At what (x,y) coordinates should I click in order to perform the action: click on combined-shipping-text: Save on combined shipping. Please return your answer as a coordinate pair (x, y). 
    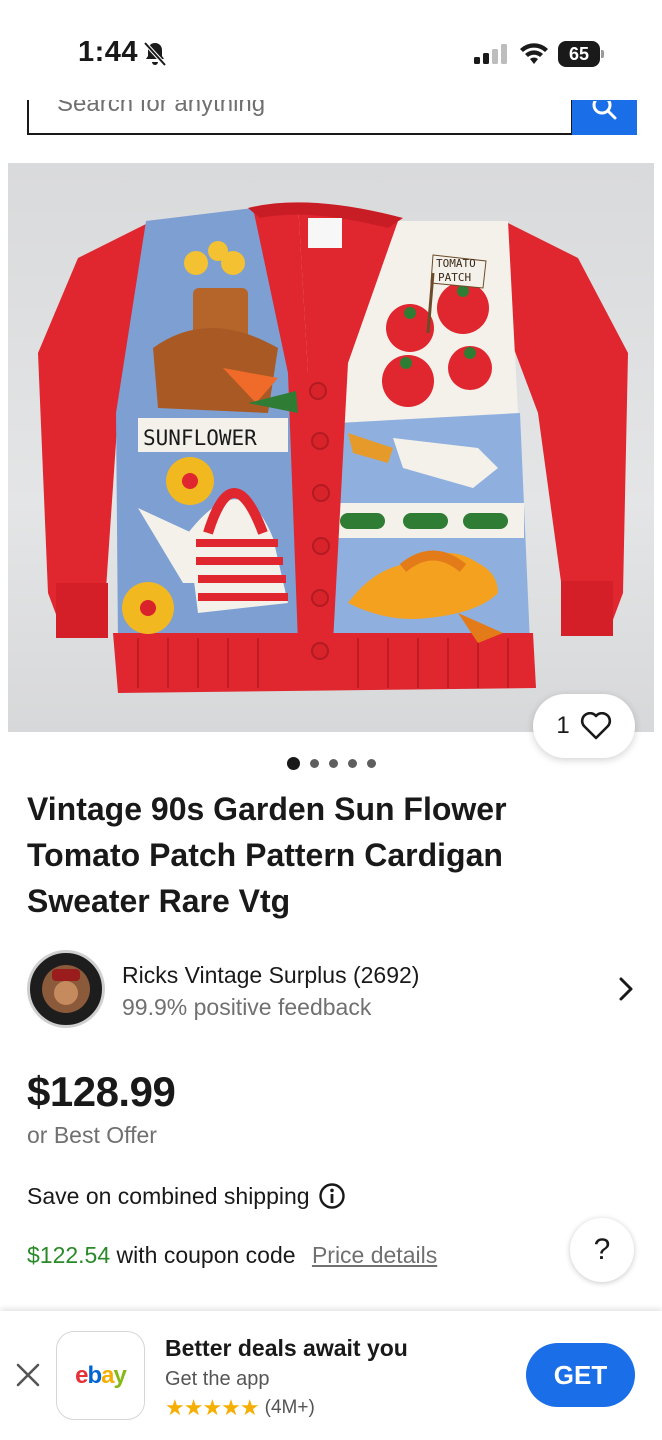
    Looking at the image, I should click on (168, 1195).